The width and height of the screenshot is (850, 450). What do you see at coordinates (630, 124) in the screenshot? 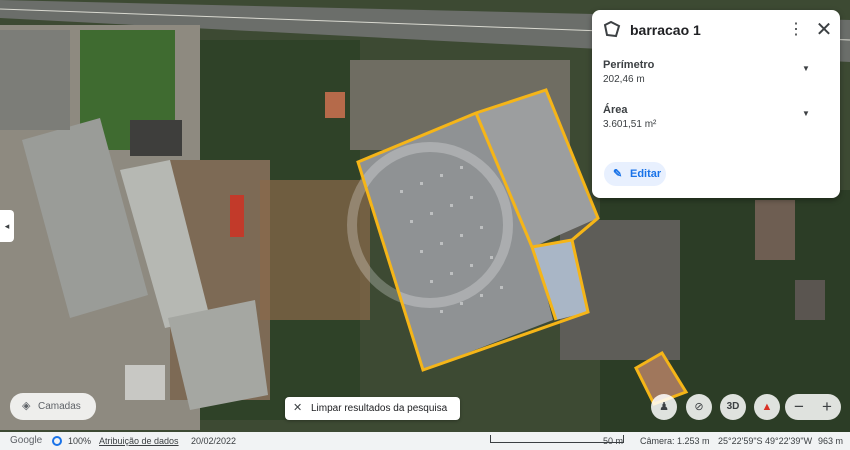
I see `area-value: 3.601,51 m²` at bounding box center [630, 124].